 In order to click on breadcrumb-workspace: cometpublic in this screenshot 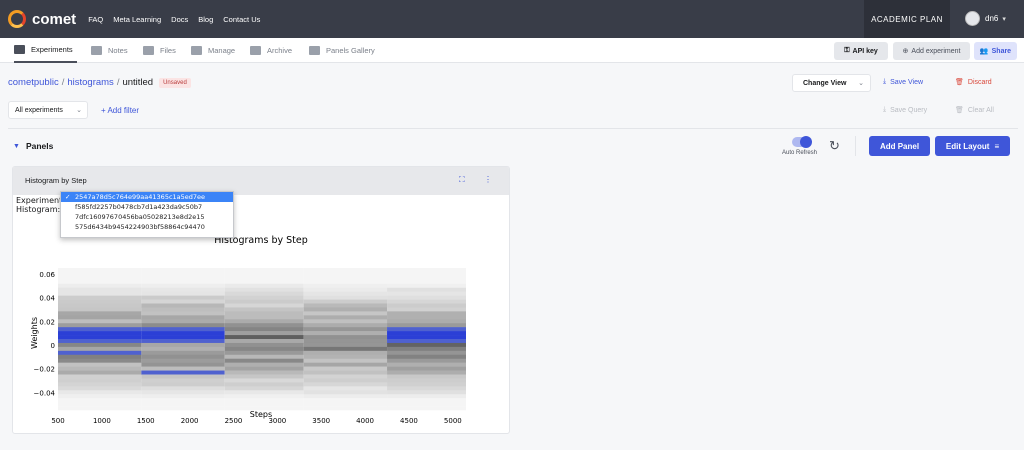, I will do `click(33, 82)`.